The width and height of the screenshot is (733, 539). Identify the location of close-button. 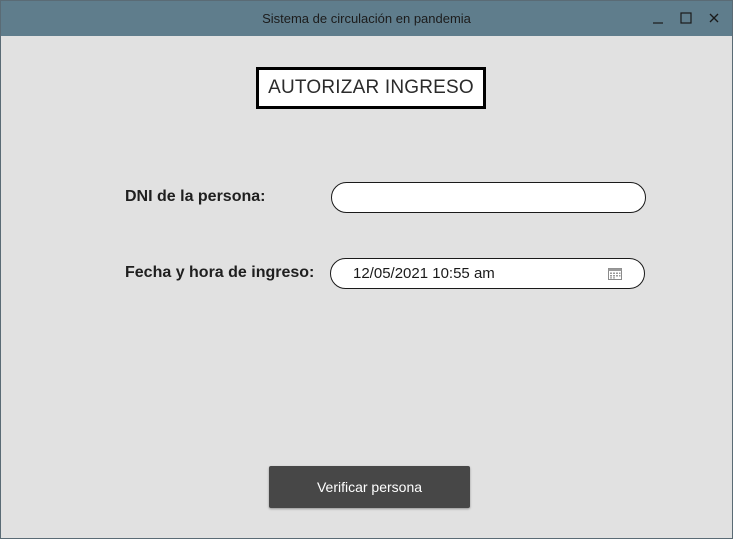
(714, 18).